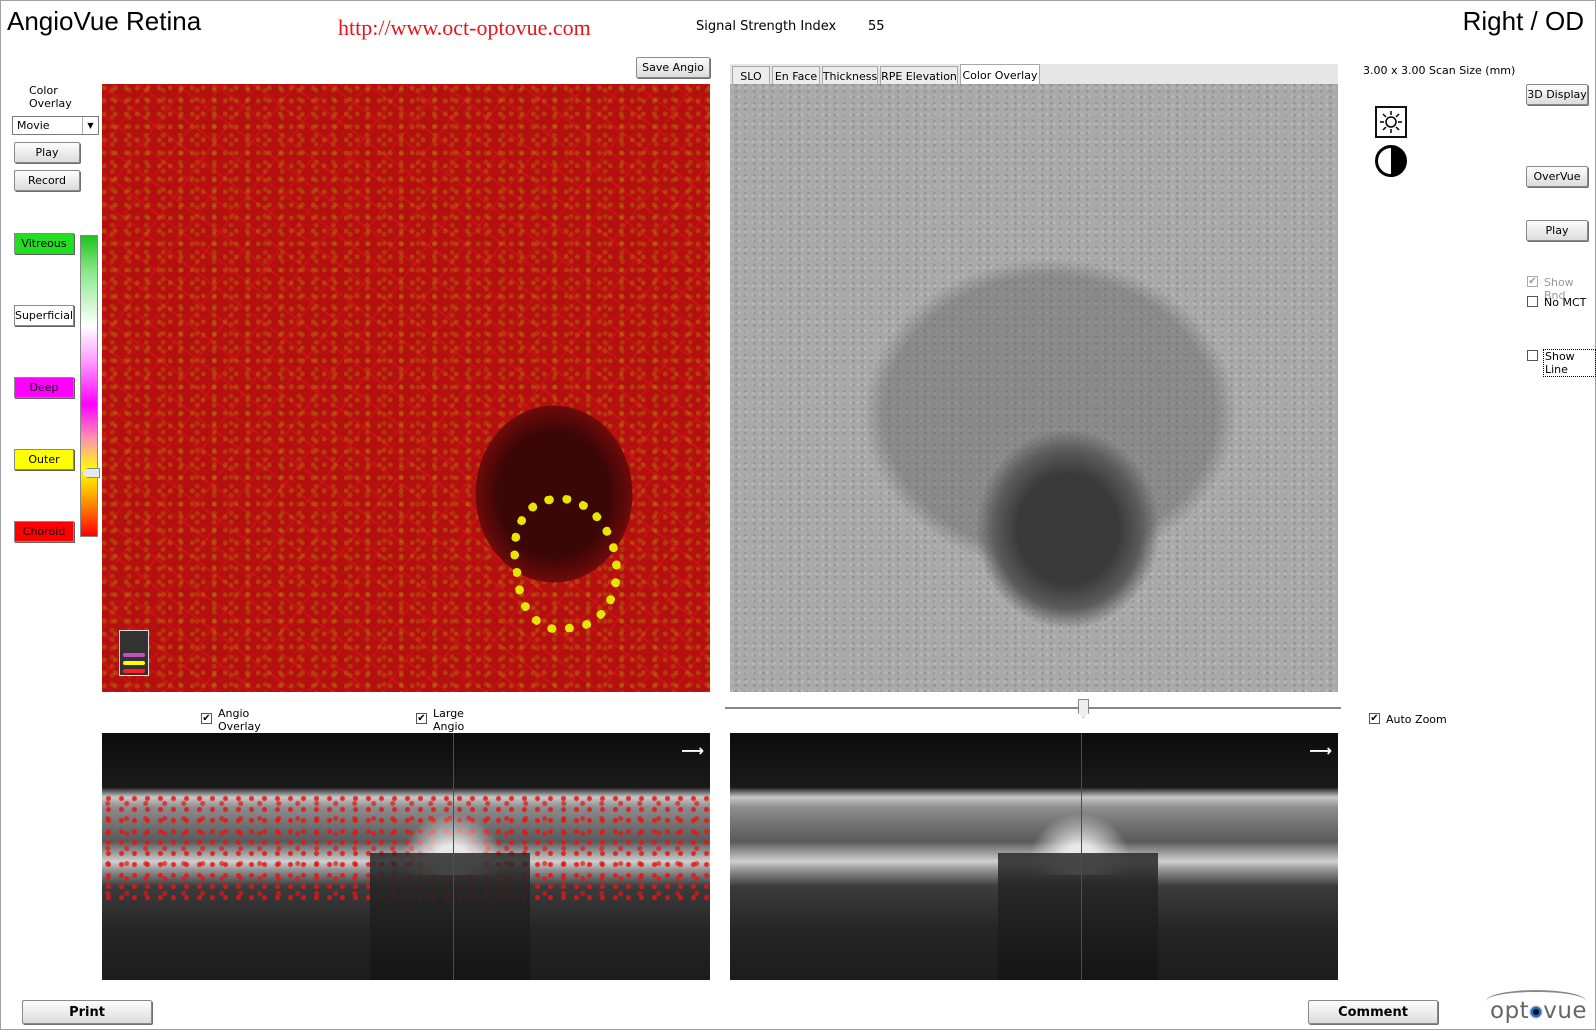 This screenshot has height=1030, width=1596. I want to click on large-angio-label-line2: Angio, so click(449, 726).